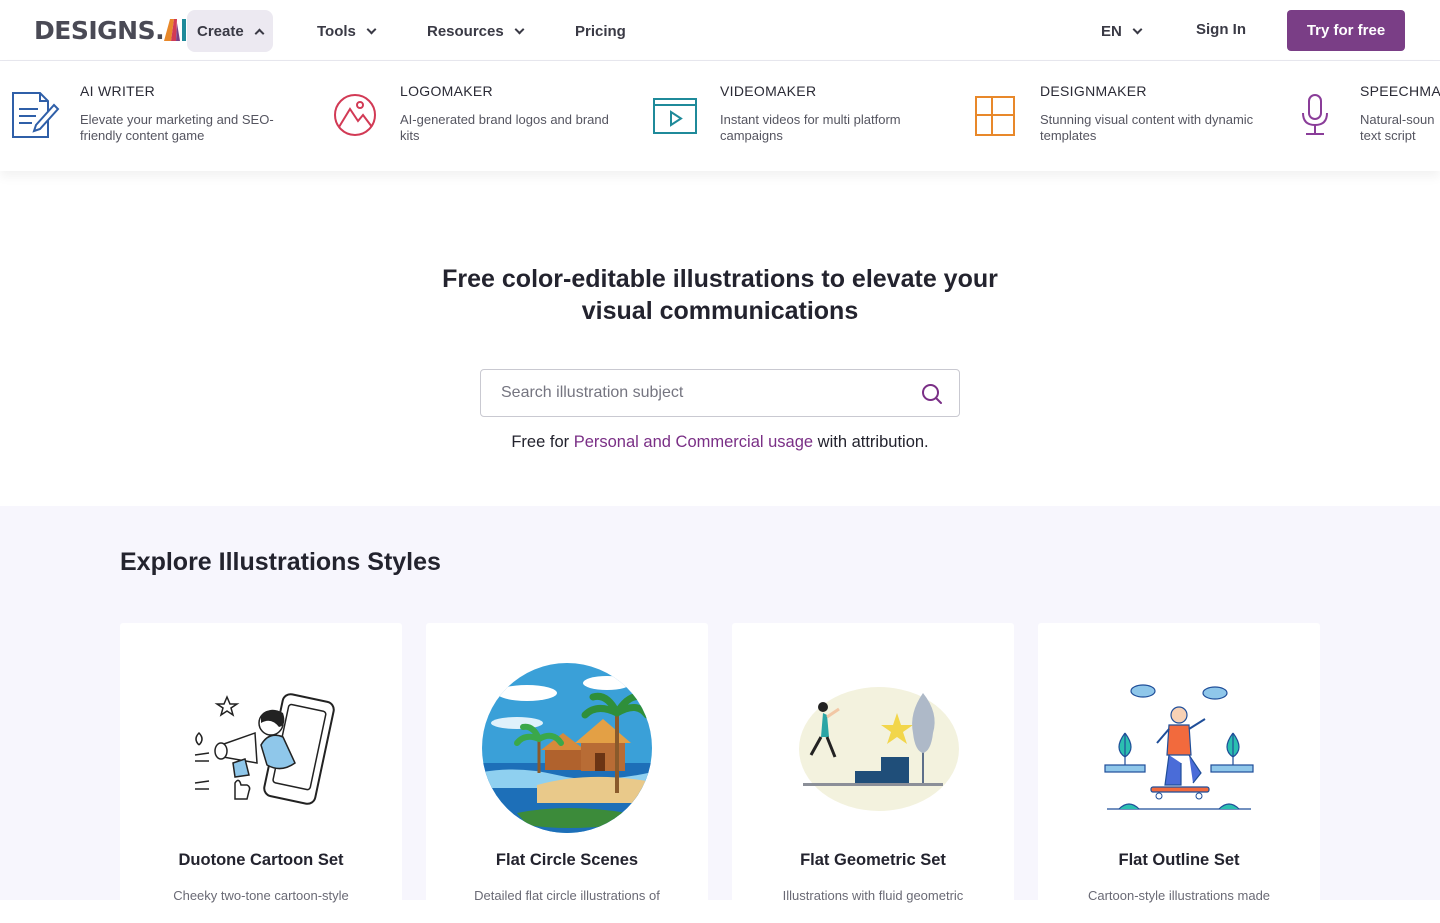  I want to click on nav-resources: Resources, so click(476, 31).